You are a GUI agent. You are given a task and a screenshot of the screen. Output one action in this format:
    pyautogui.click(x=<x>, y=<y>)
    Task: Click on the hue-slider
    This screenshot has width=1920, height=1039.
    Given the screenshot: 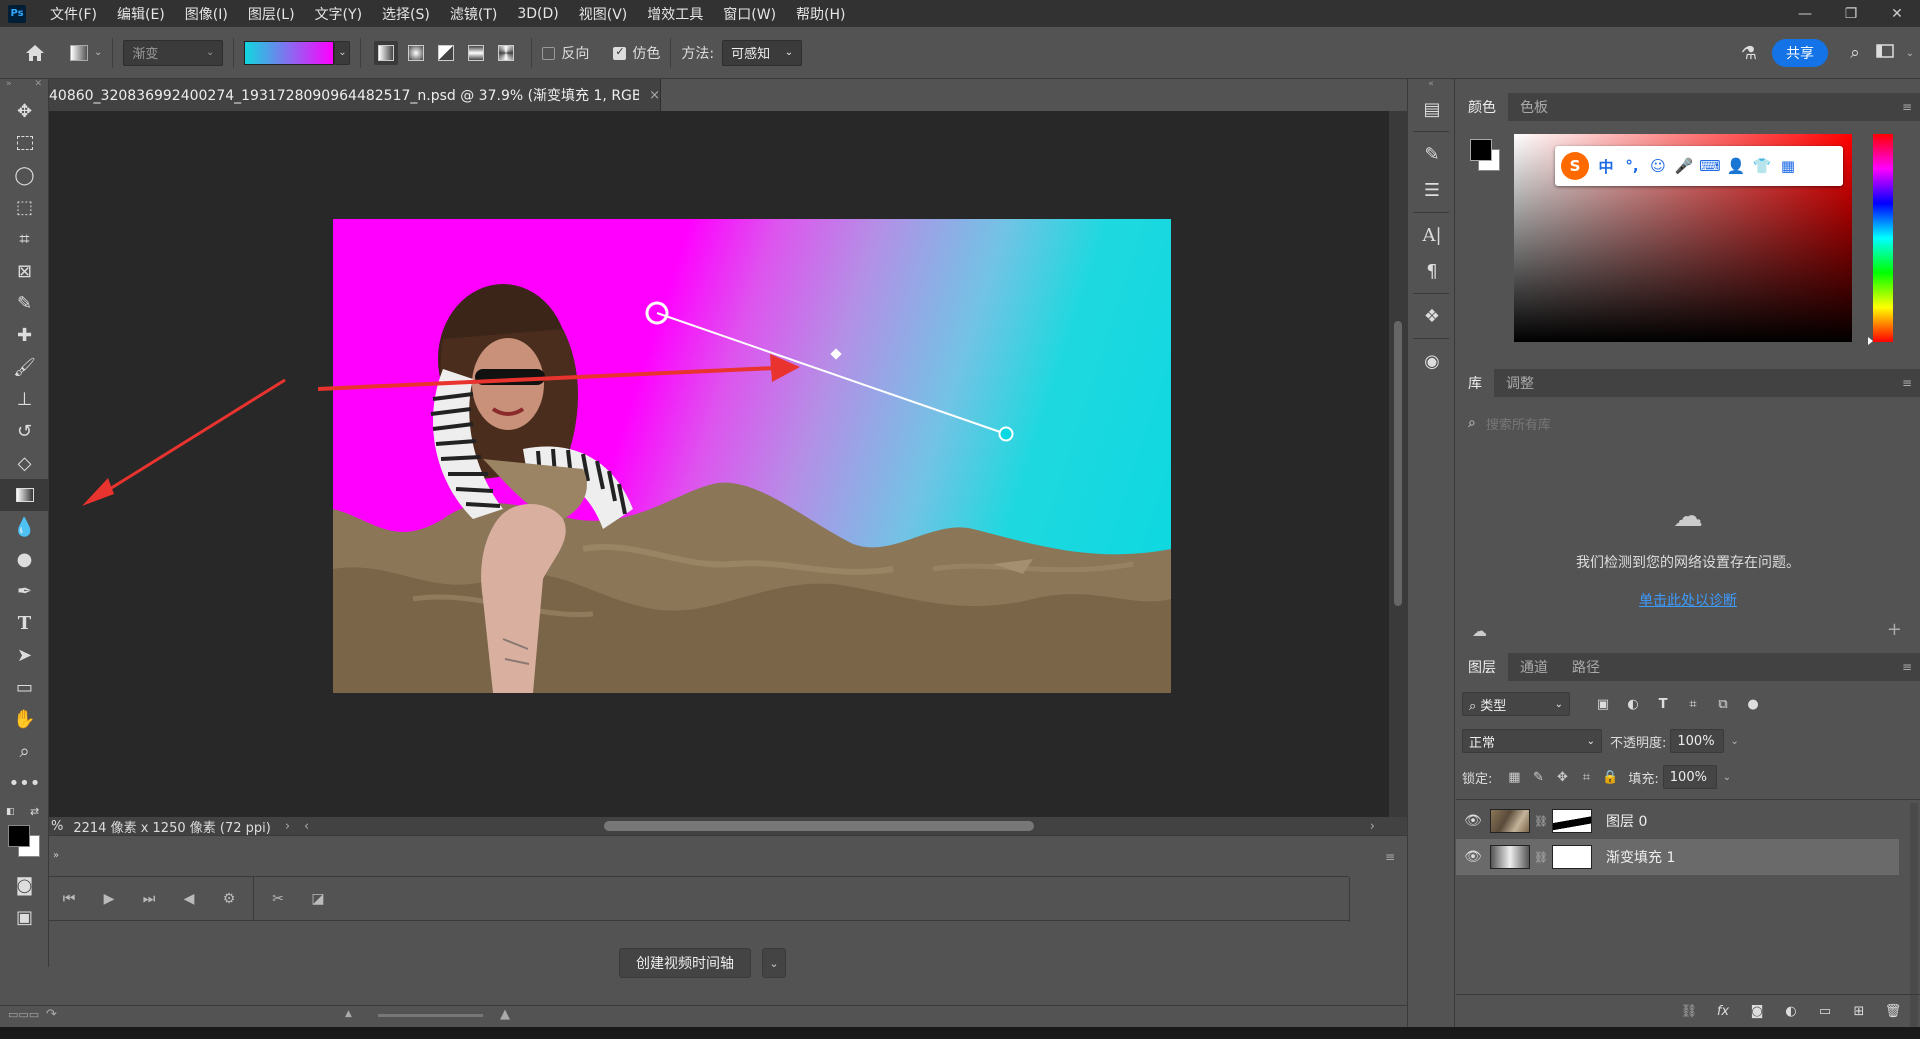 What is the action you would take?
    pyautogui.click(x=1883, y=238)
    